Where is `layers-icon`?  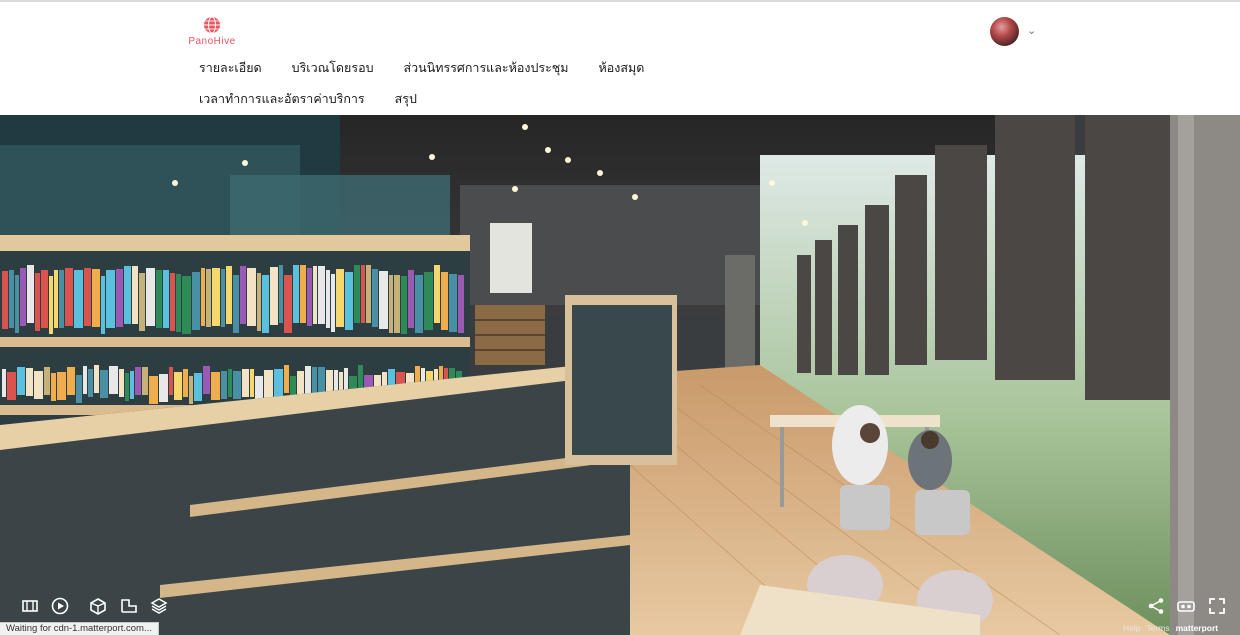
layers-icon is located at coordinates (159, 606).